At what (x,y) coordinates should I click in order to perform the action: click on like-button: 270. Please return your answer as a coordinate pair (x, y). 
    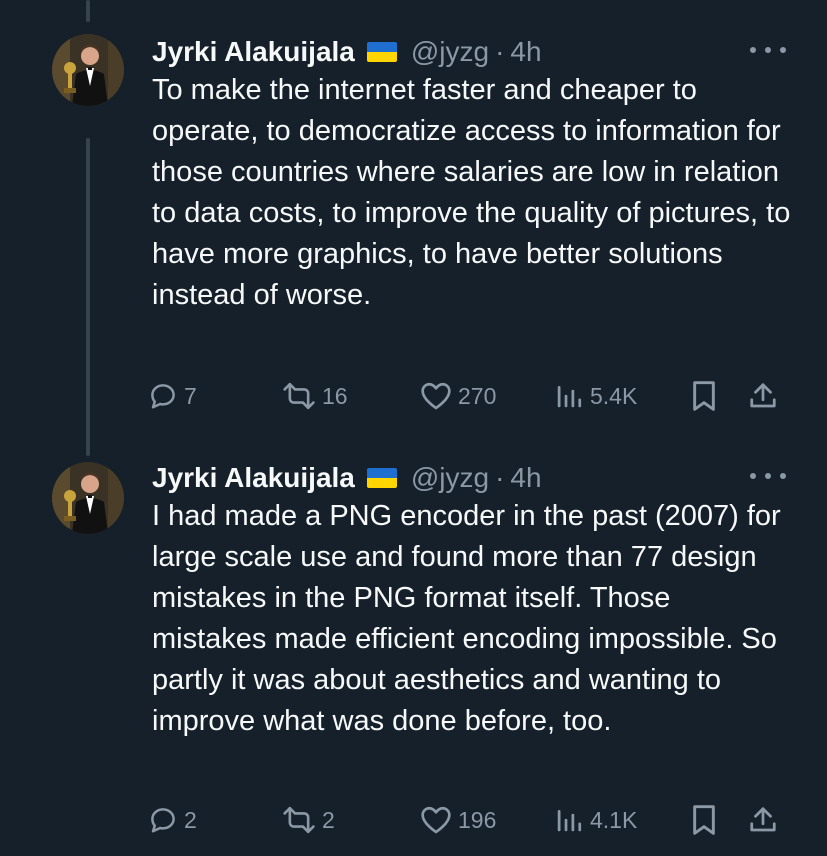
    Looking at the image, I should click on (458, 396).